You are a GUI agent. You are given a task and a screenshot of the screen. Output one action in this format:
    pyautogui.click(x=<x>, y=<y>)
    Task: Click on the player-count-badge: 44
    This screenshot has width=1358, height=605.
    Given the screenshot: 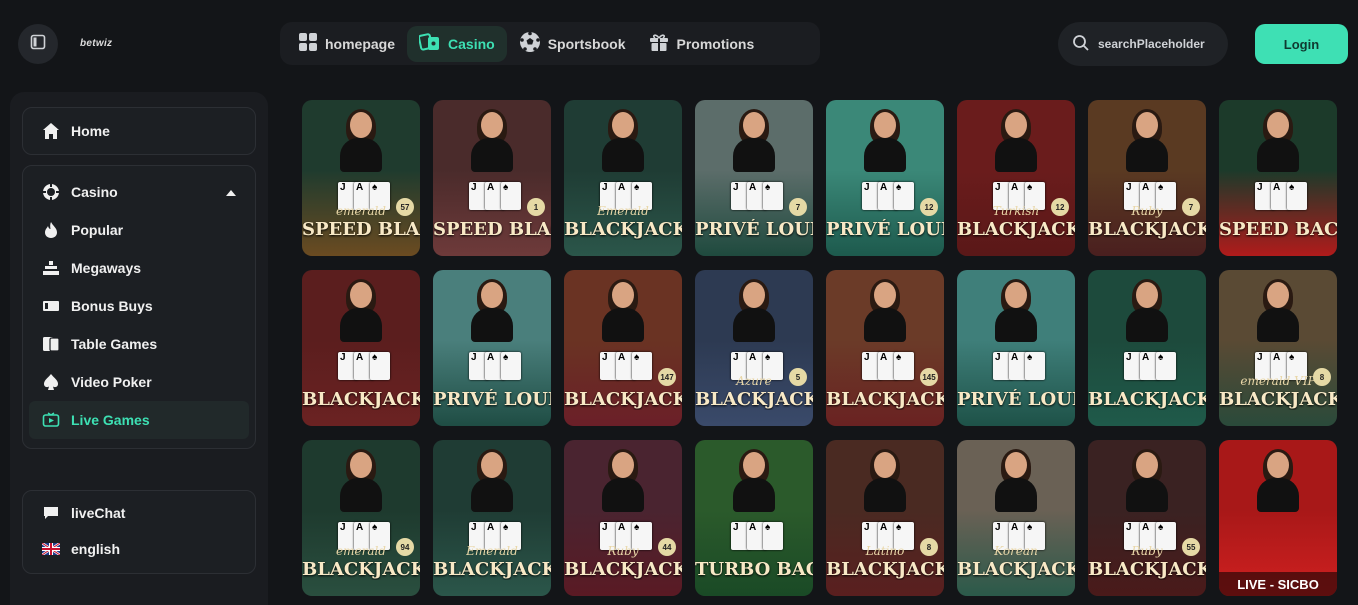 What is the action you would take?
    pyautogui.click(x=667, y=547)
    